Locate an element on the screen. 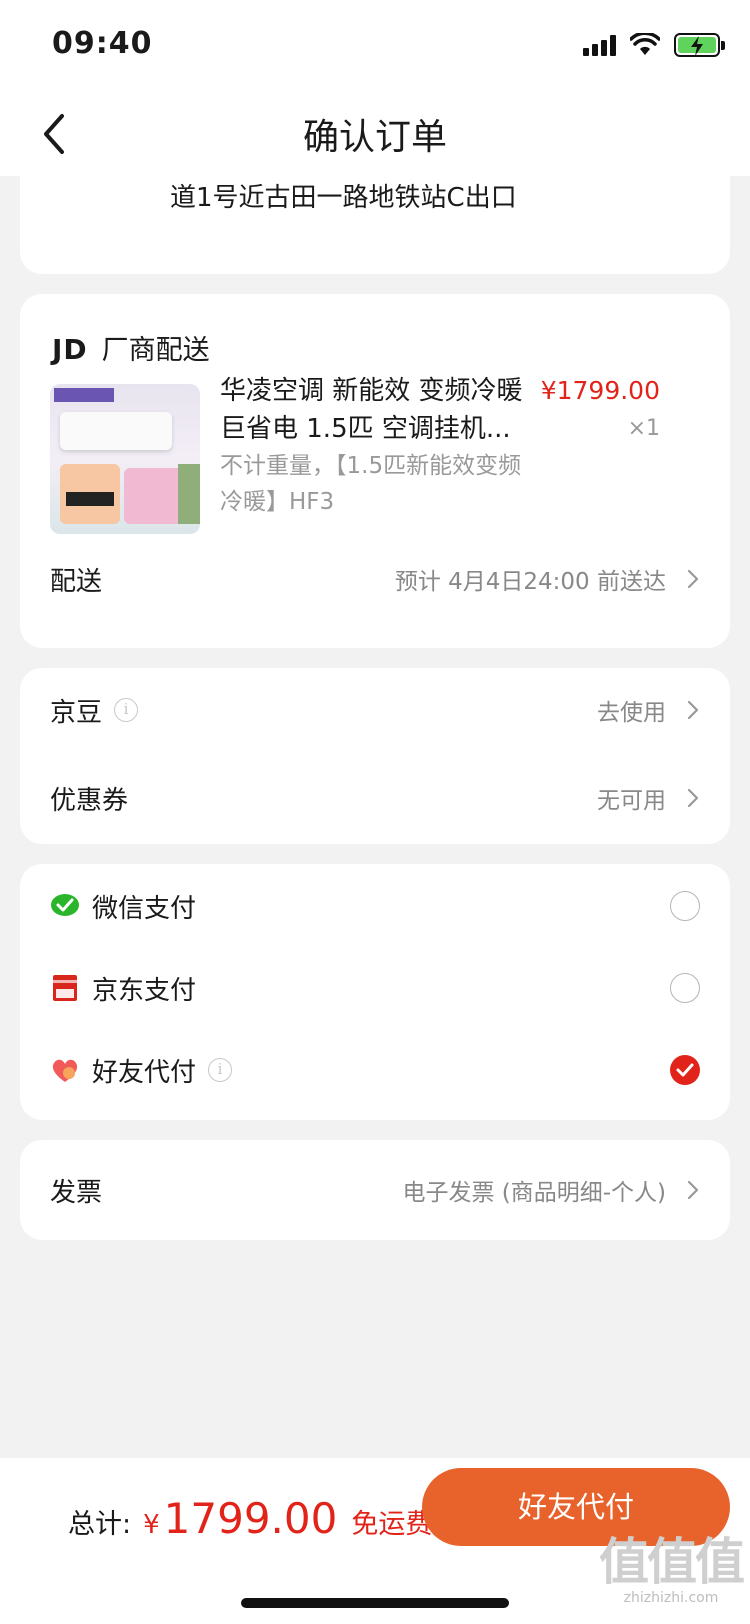 This screenshot has width=750, height=1624. order-total: 总计: ¥ 1799.00 免运费 is located at coordinates (250, 1518).